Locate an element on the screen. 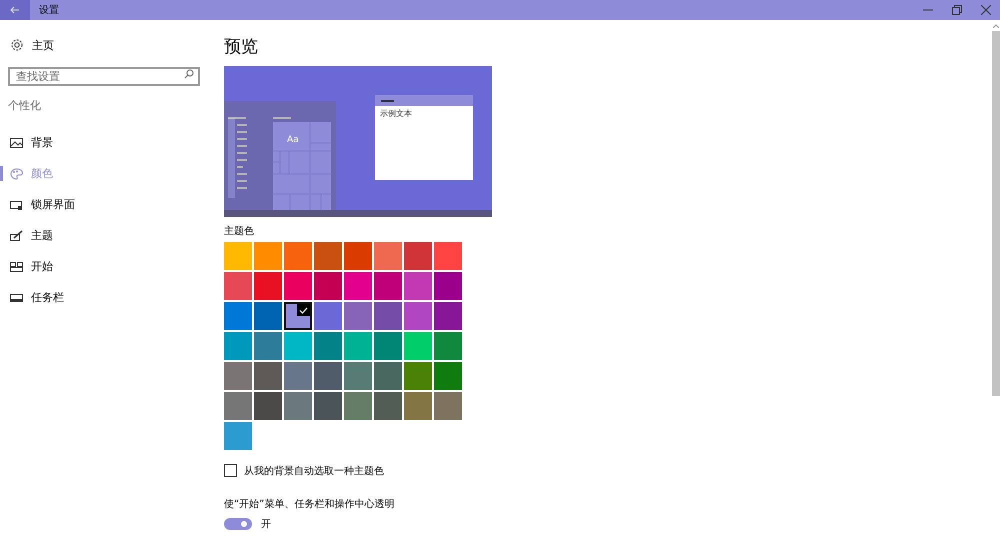  monitor-lock-icon is located at coordinates (16, 204).